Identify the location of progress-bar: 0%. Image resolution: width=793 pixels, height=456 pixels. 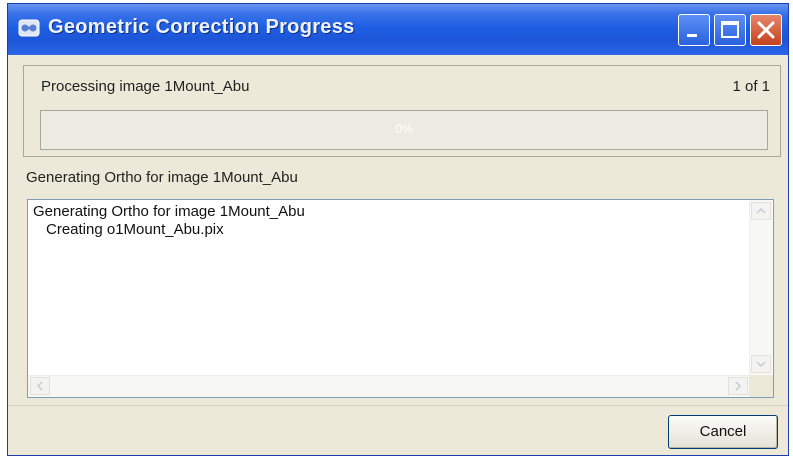
(404, 130).